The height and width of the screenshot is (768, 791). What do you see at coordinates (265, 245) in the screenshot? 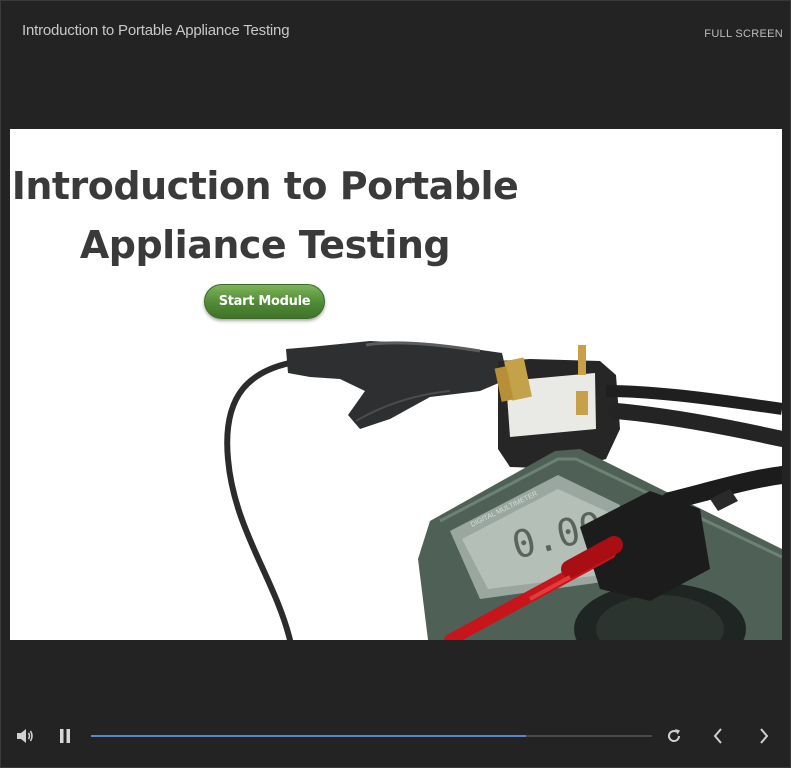
I see `slide-title-line-2: Appliance Testing` at bounding box center [265, 245].